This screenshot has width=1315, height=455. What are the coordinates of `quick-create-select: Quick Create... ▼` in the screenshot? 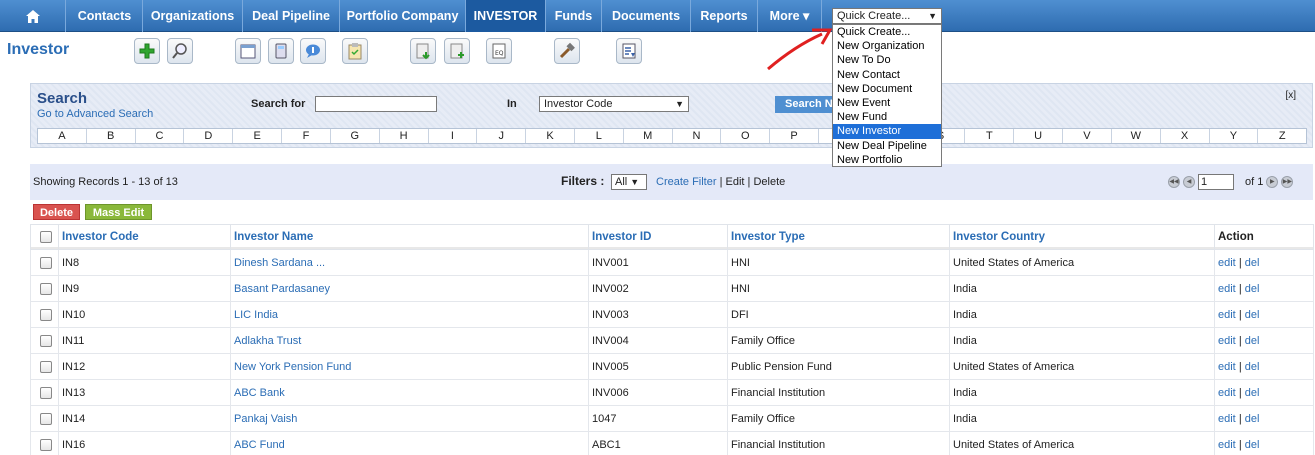 It's located at (887, 16).